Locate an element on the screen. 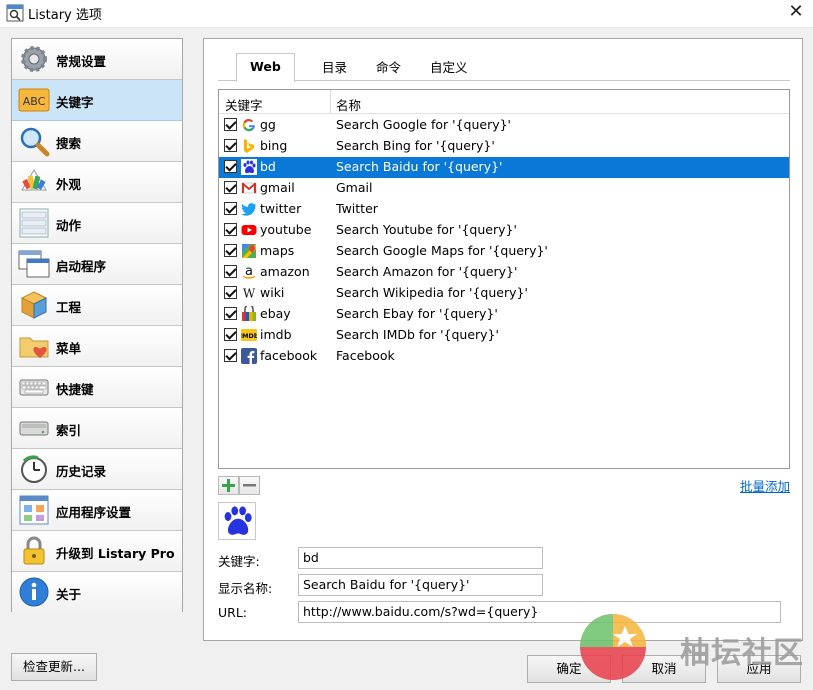 This screenshot has width=813, height=690. table-row: gg Search Google for '{query}' is located at coordinates (504, 125).